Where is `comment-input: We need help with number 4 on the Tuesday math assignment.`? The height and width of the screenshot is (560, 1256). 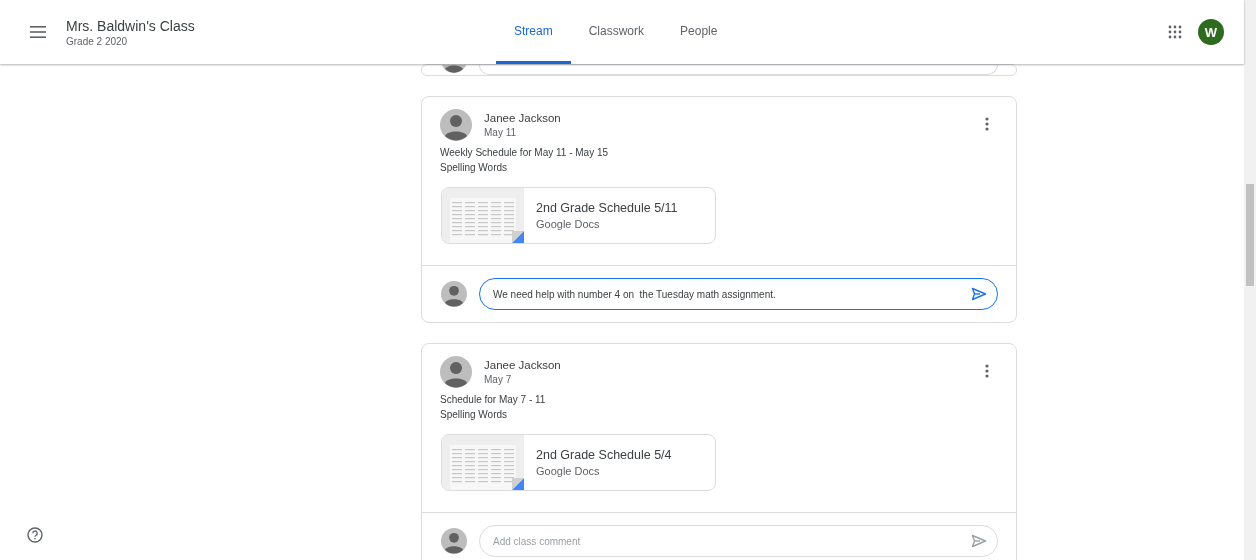
comment-input: We need help with number 4 on the Tuesday math assignment. is located at coordinates (732, 294).